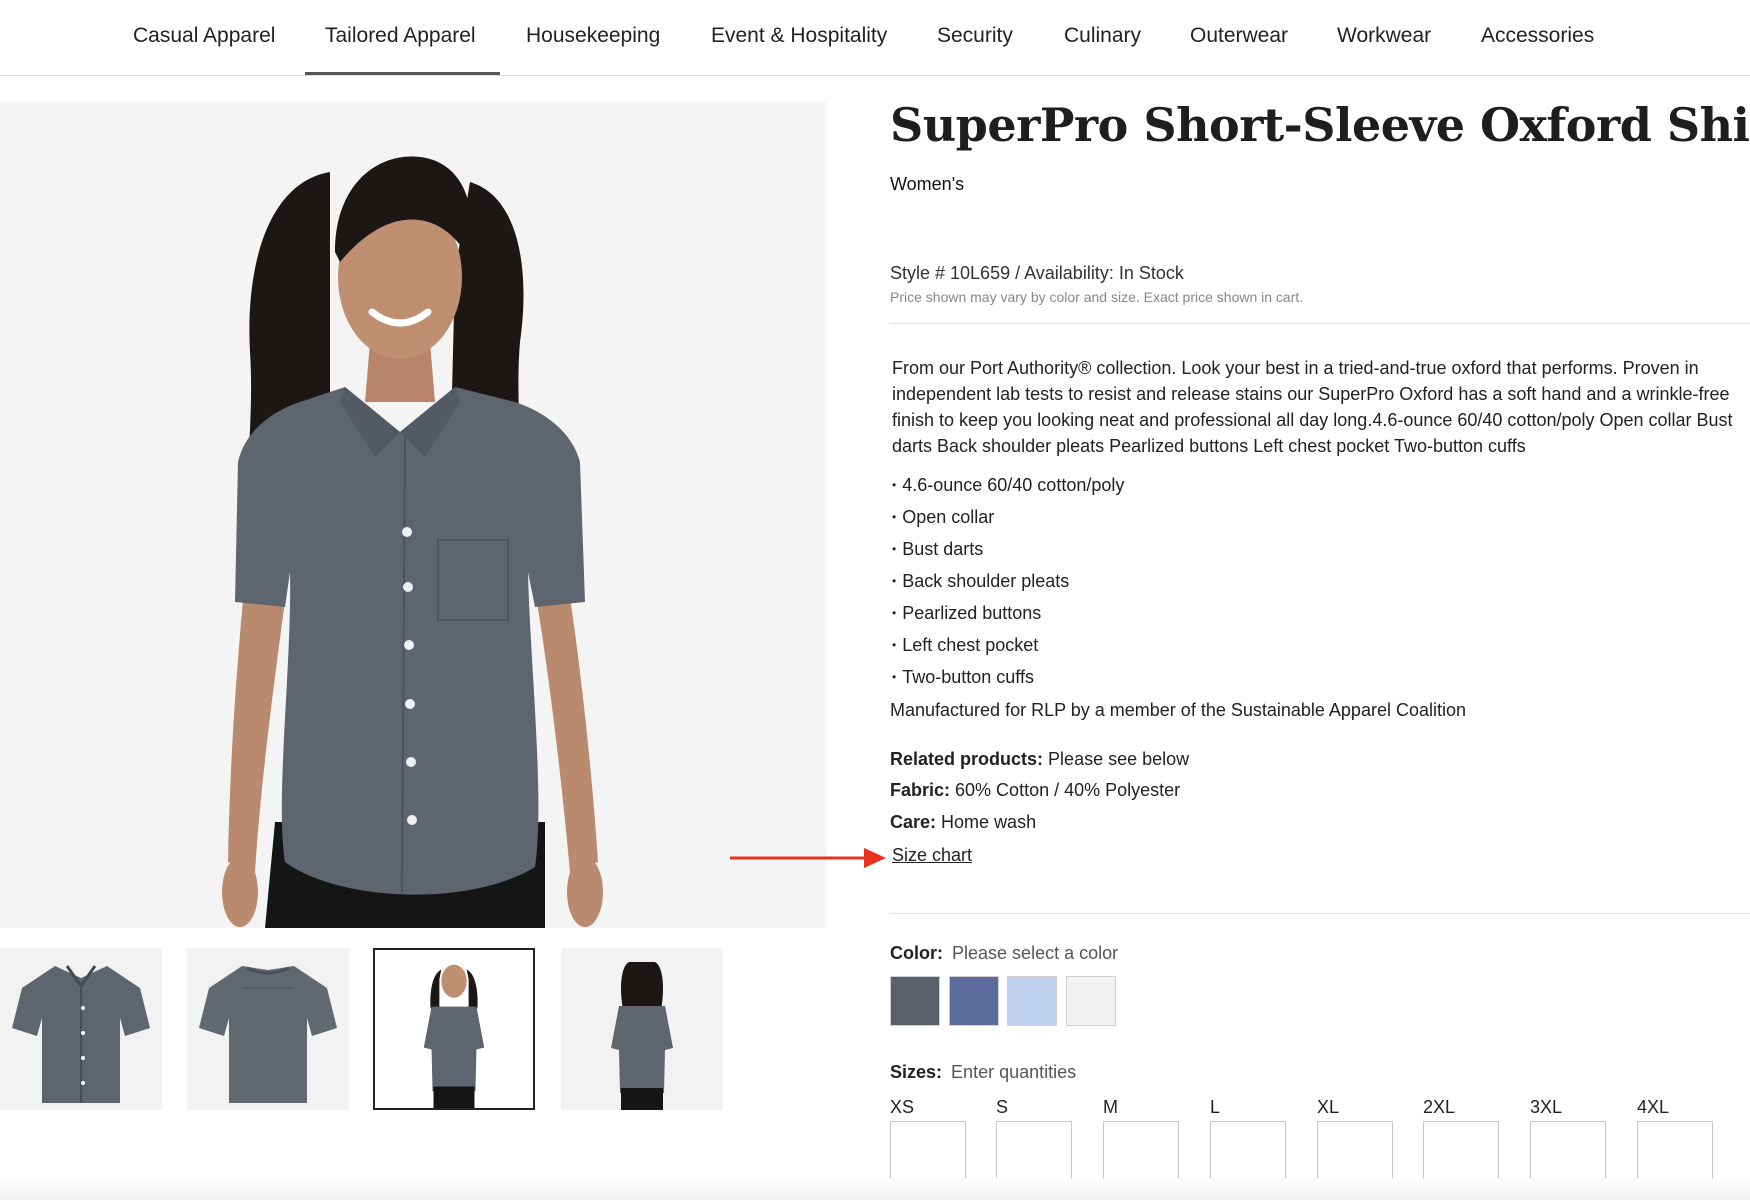 Image resolution: width=1750 pixels, height=1200 pixels. Describe the element at coordinates (799, 36) in the screenshot. I see `nav-event-hospitality: Event & Hospitality` at that location.